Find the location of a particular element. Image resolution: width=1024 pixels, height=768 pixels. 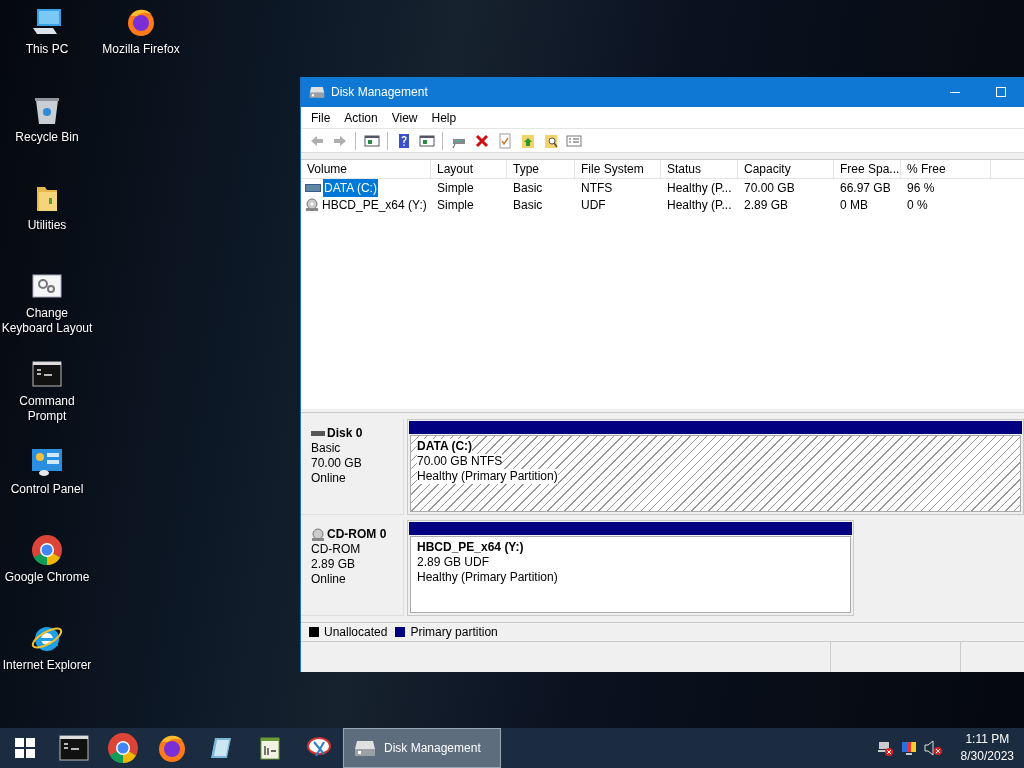

checklist-icon is located at coordinates (573, 140).